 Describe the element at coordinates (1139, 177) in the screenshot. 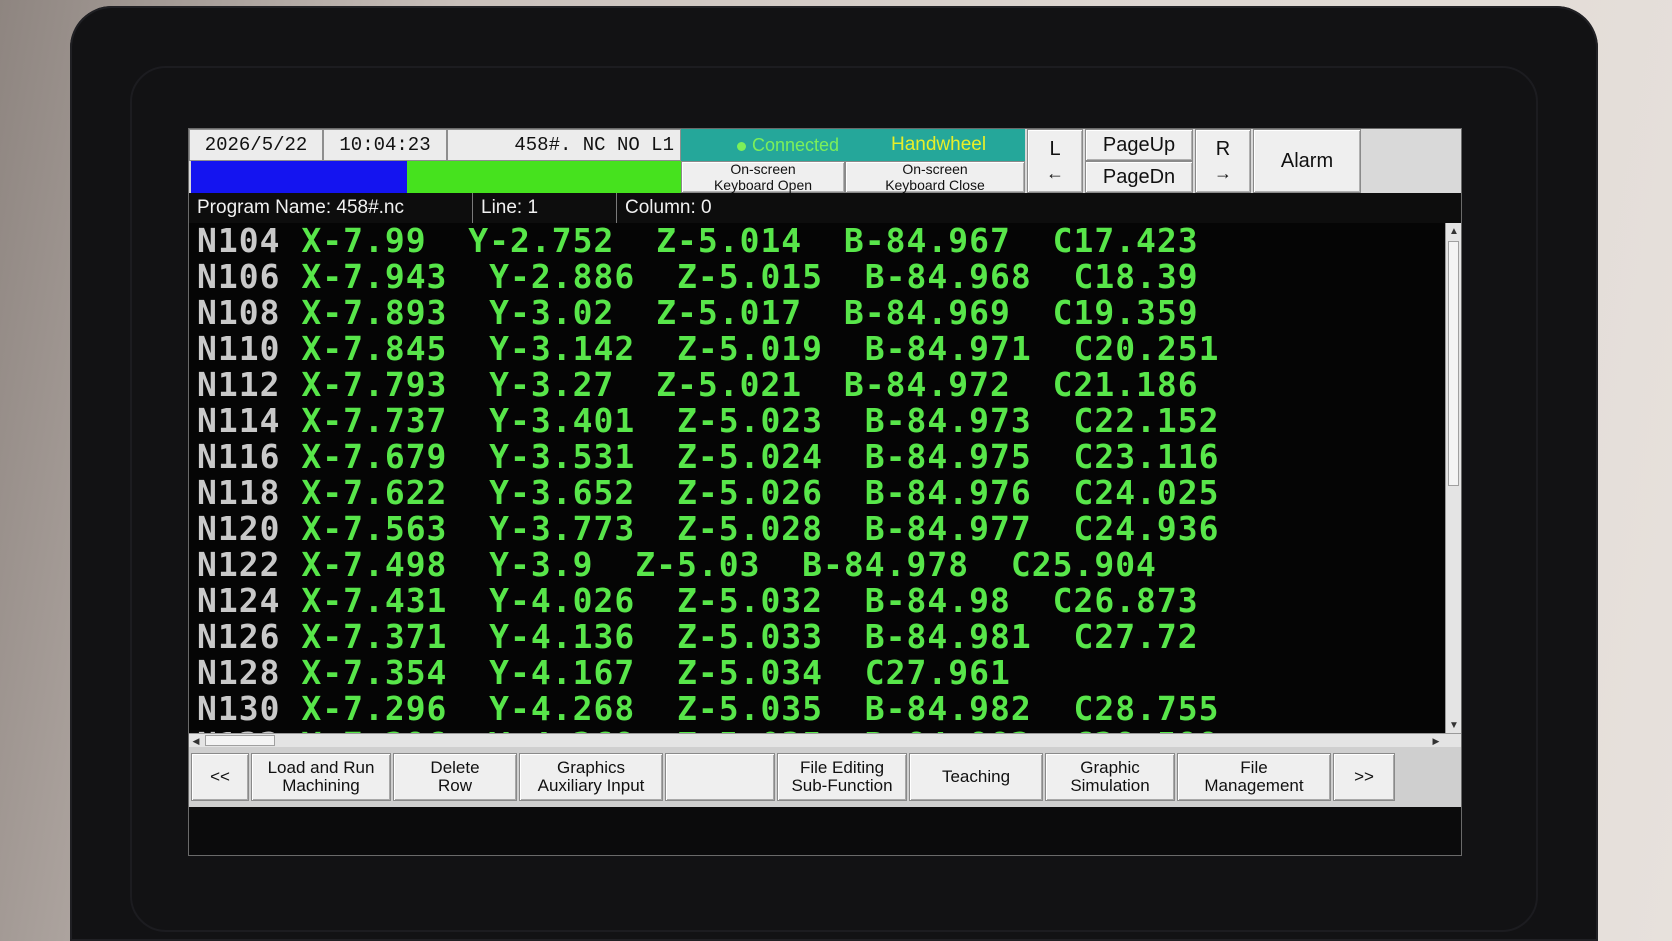

I see `page-down-button: PageDn` at that location.